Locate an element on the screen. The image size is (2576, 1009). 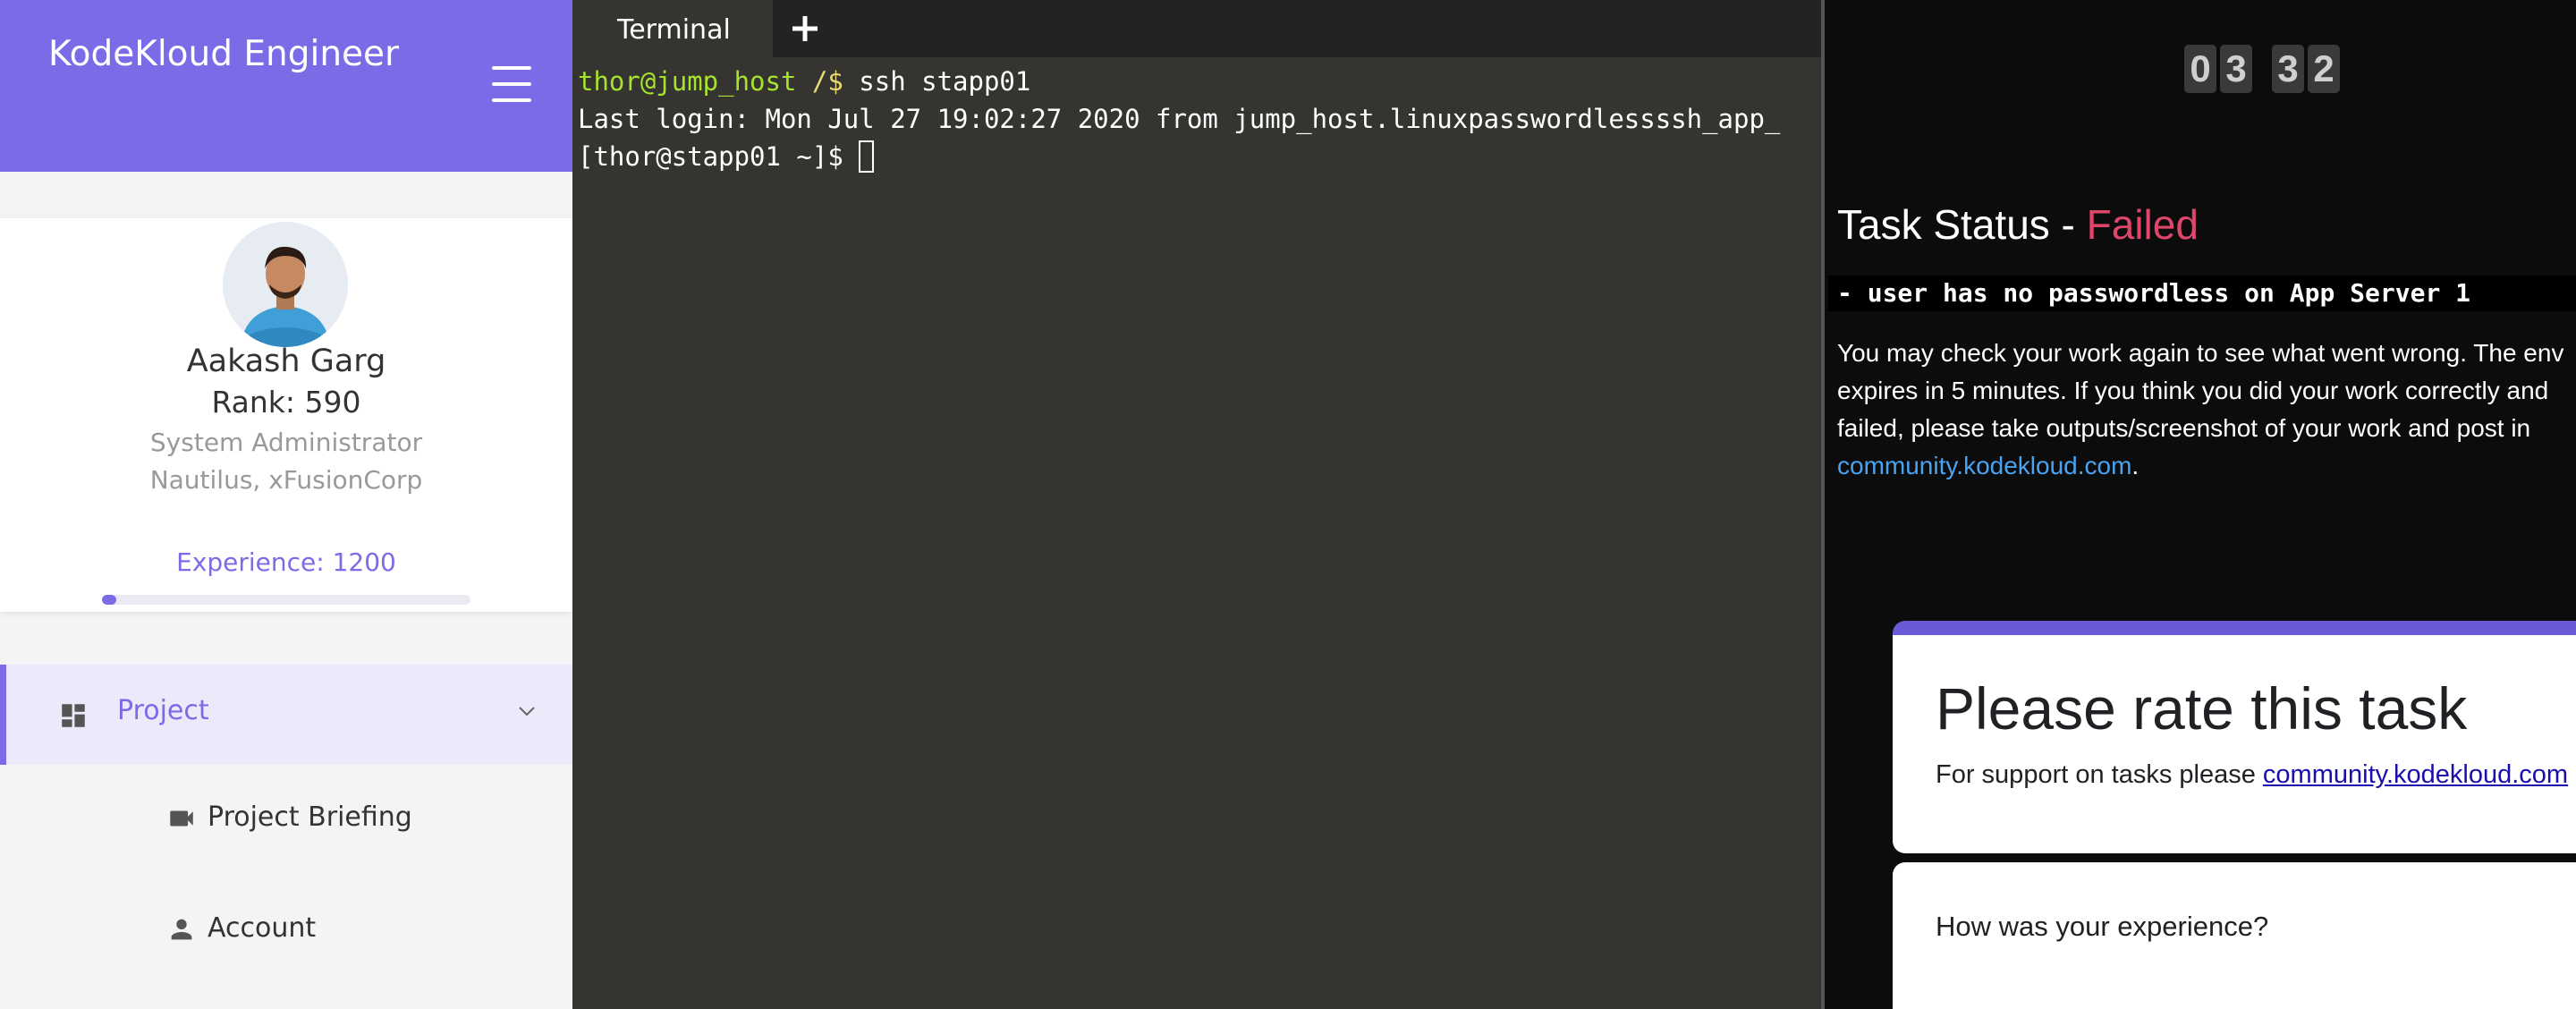
dashboard-icon is located at coordinates (73, 715).